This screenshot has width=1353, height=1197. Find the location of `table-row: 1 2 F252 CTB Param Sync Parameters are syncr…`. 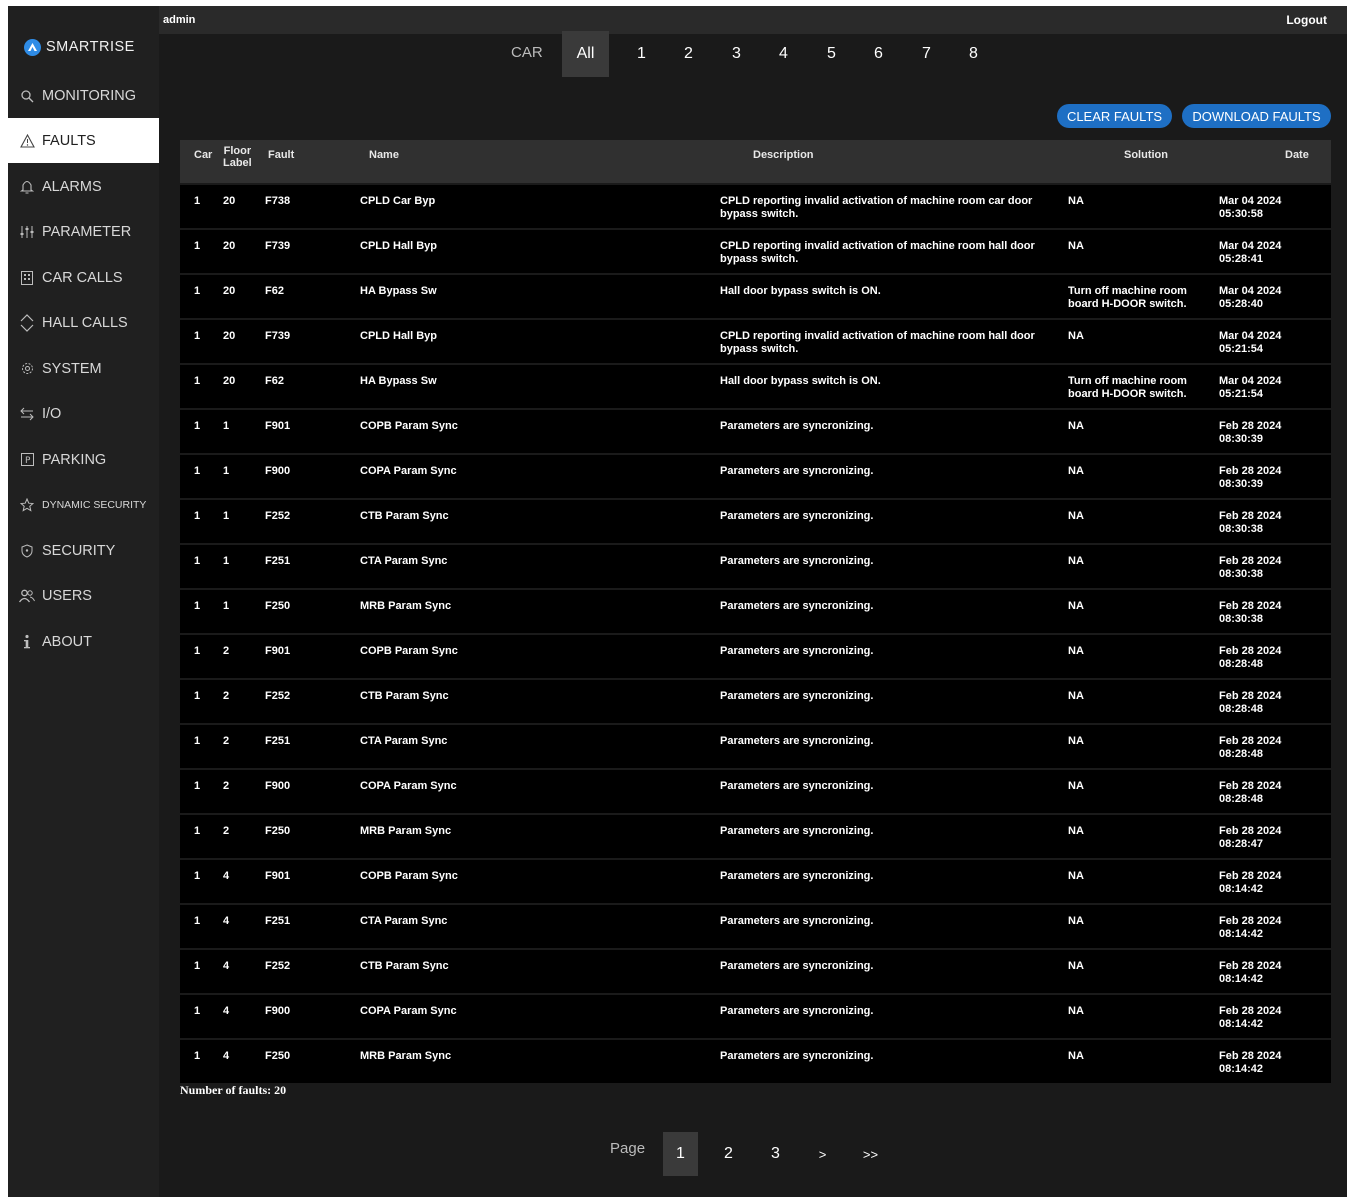

table-row: 1 2 F252 CTB Param Sync Parameters are syncr… is located at coordinates (755, 701).